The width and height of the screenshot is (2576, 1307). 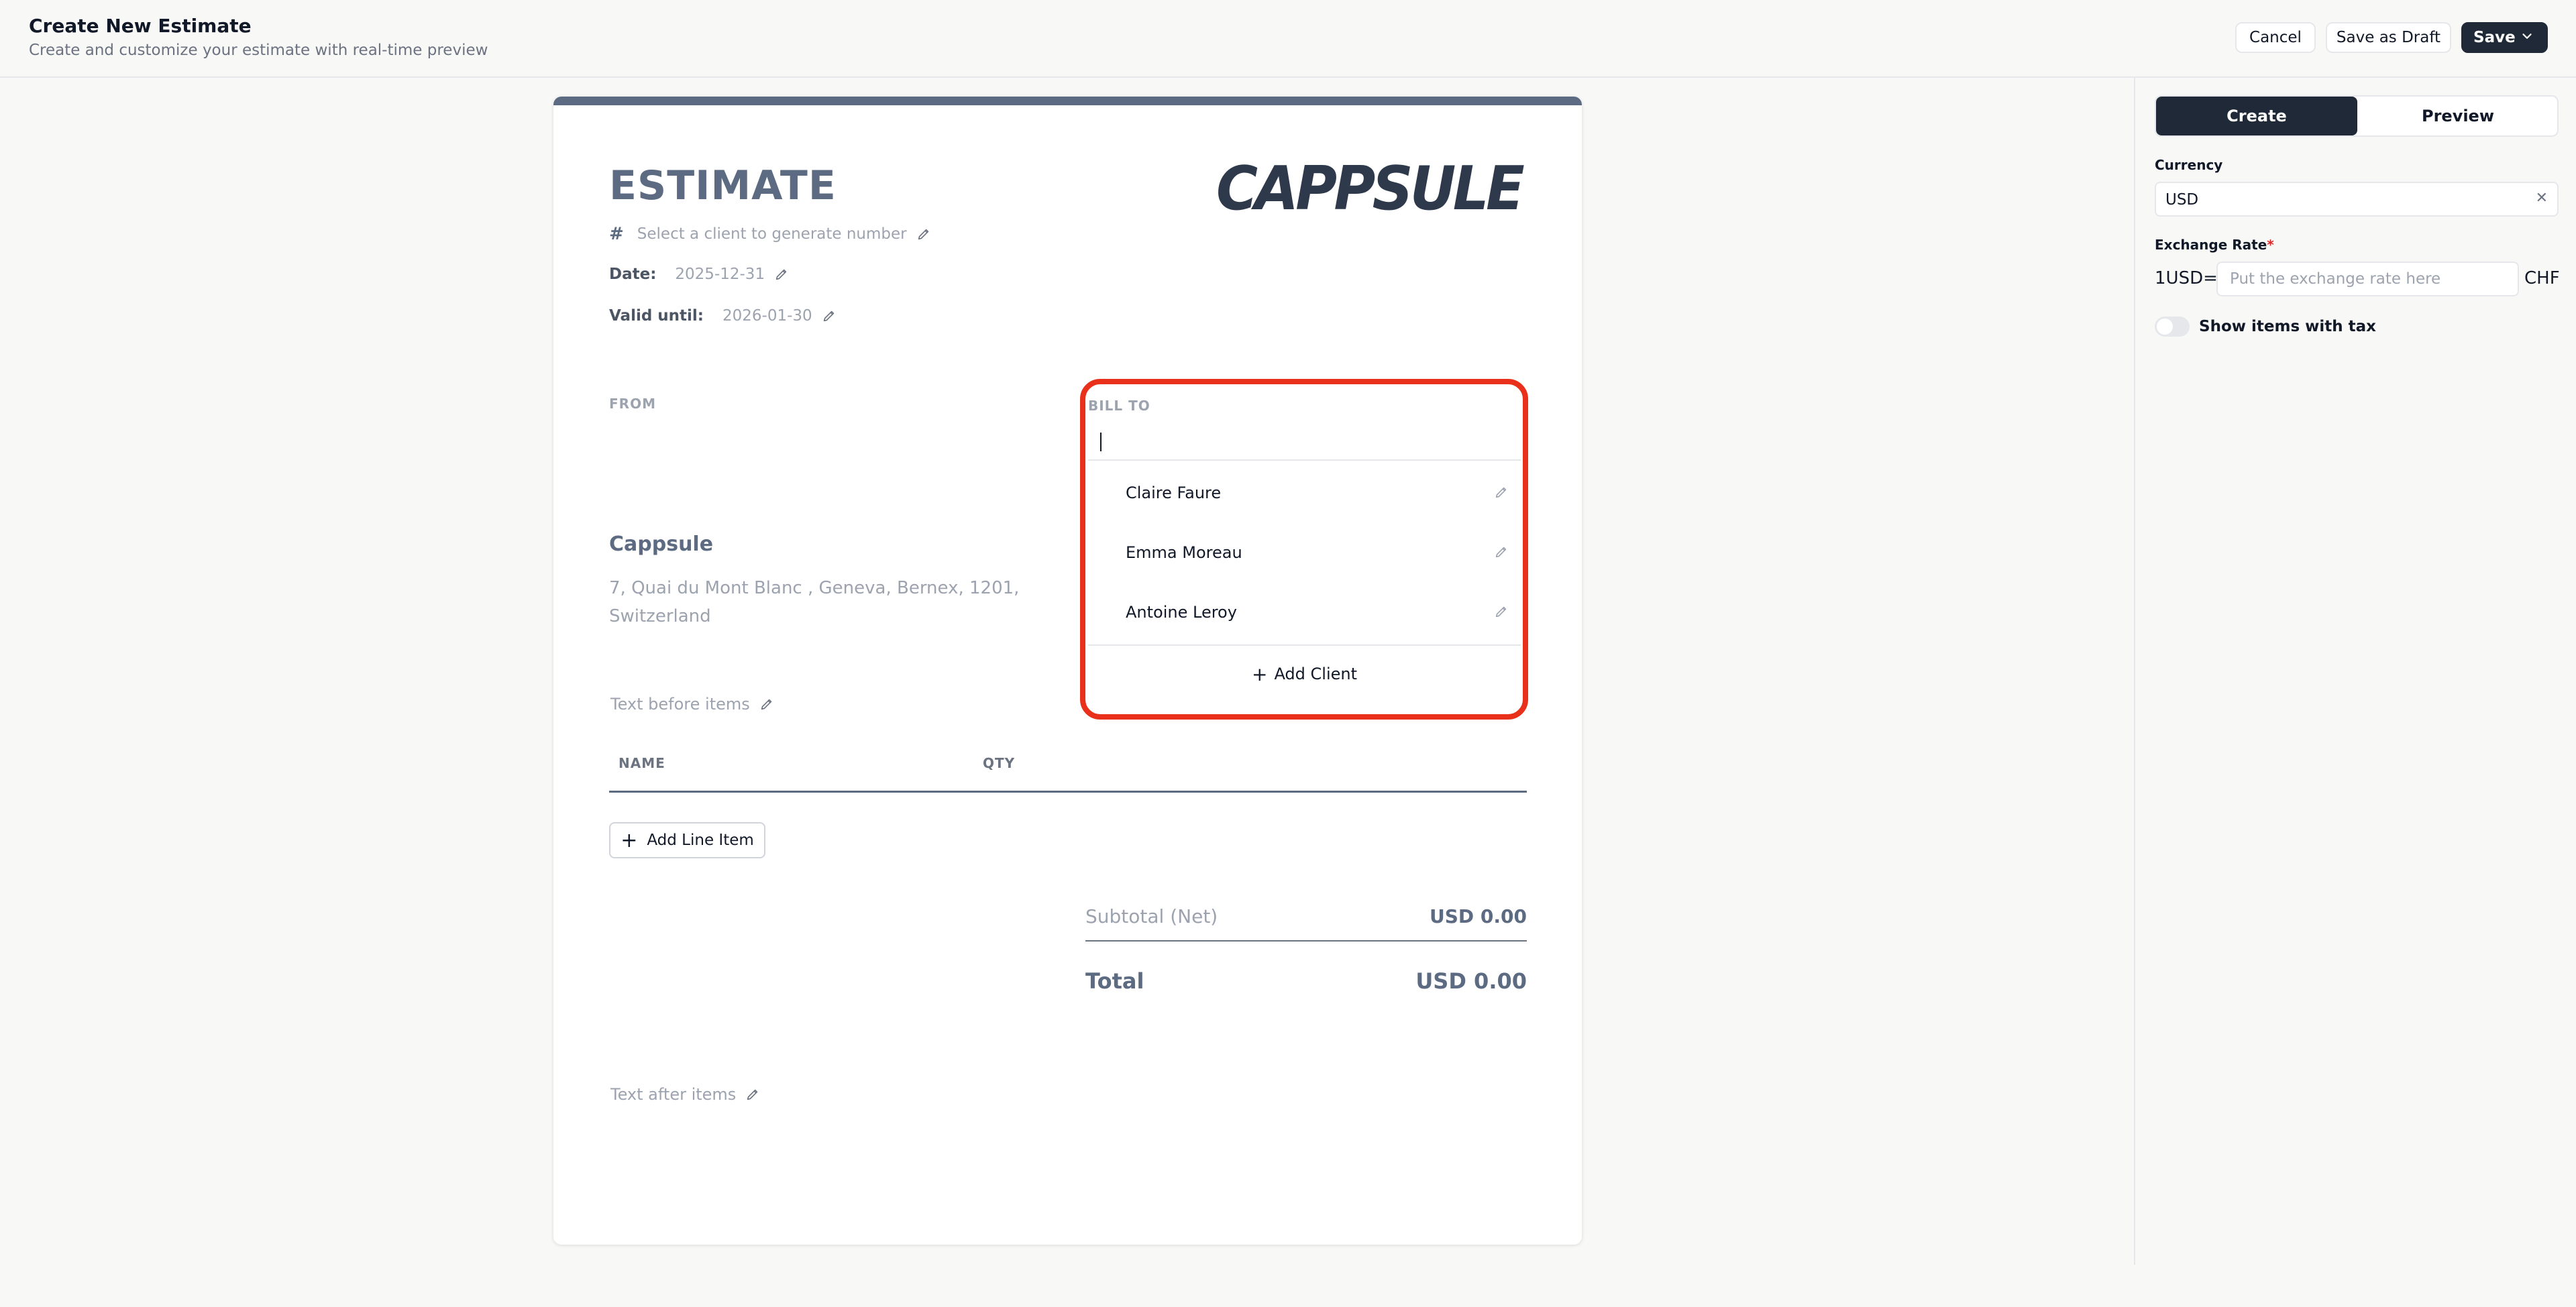 What do you see at coordinates (1184, 552) in the screenshot?
I see `client-name: Emma Moreau` at bounding box center [1184, 552].